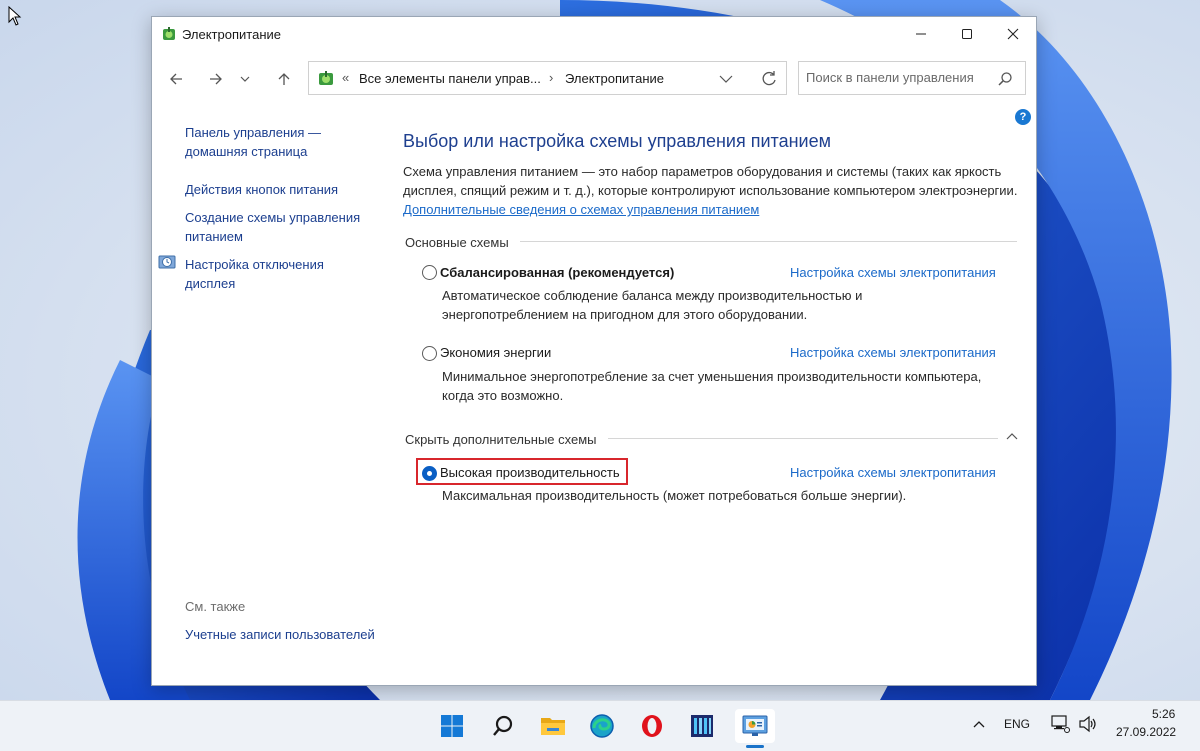 This screenshot has width=1200, height=751. I want to click on mouse-cursor-icon, so click(15, 16).